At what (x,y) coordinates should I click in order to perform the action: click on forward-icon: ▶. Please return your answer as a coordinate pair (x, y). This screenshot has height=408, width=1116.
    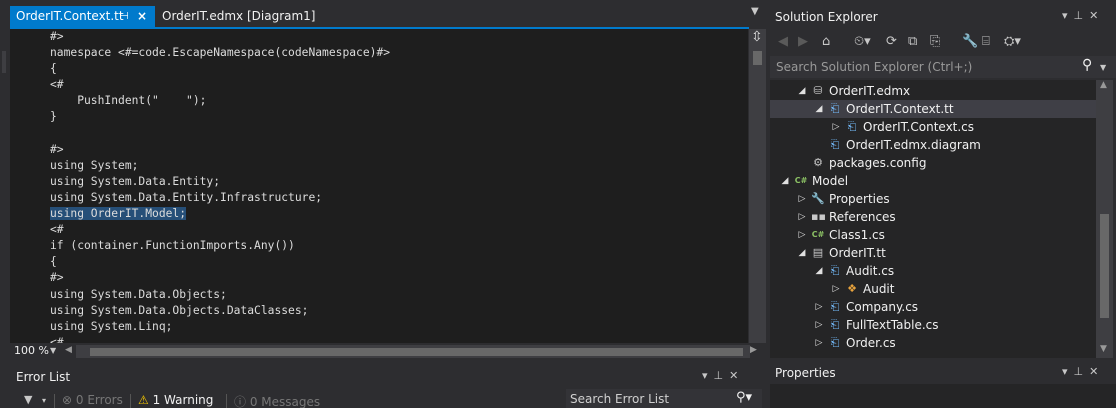
    Looking at the image, I should click on (803, 41).